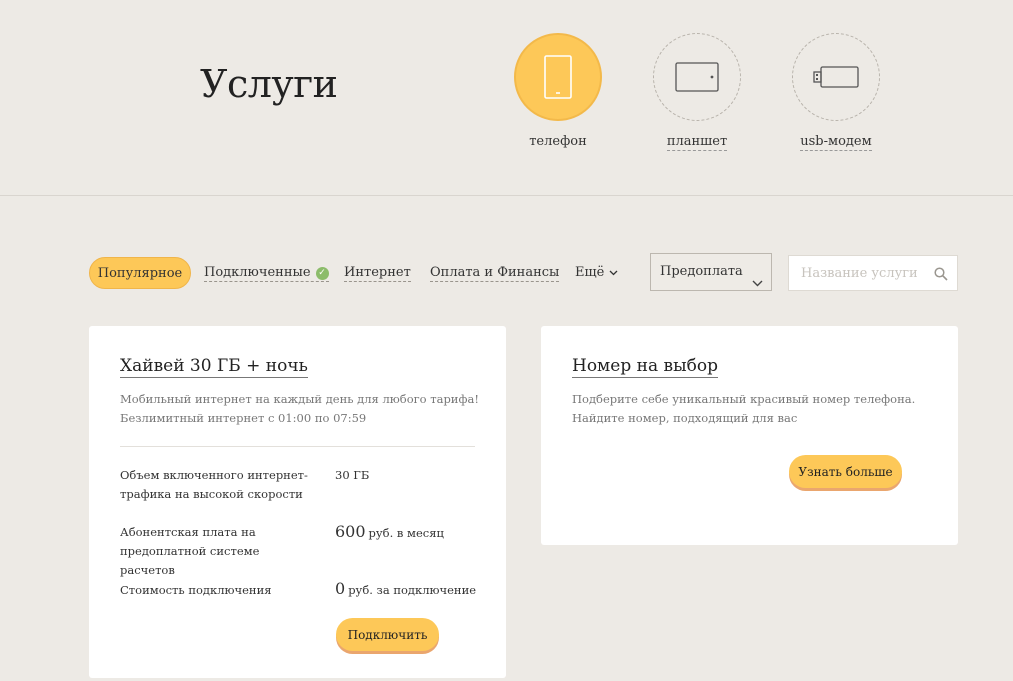  Describe the element at coordinates (214, 475) in the screenshot. I see `label-line: Объем включенного интернет-` at that location.